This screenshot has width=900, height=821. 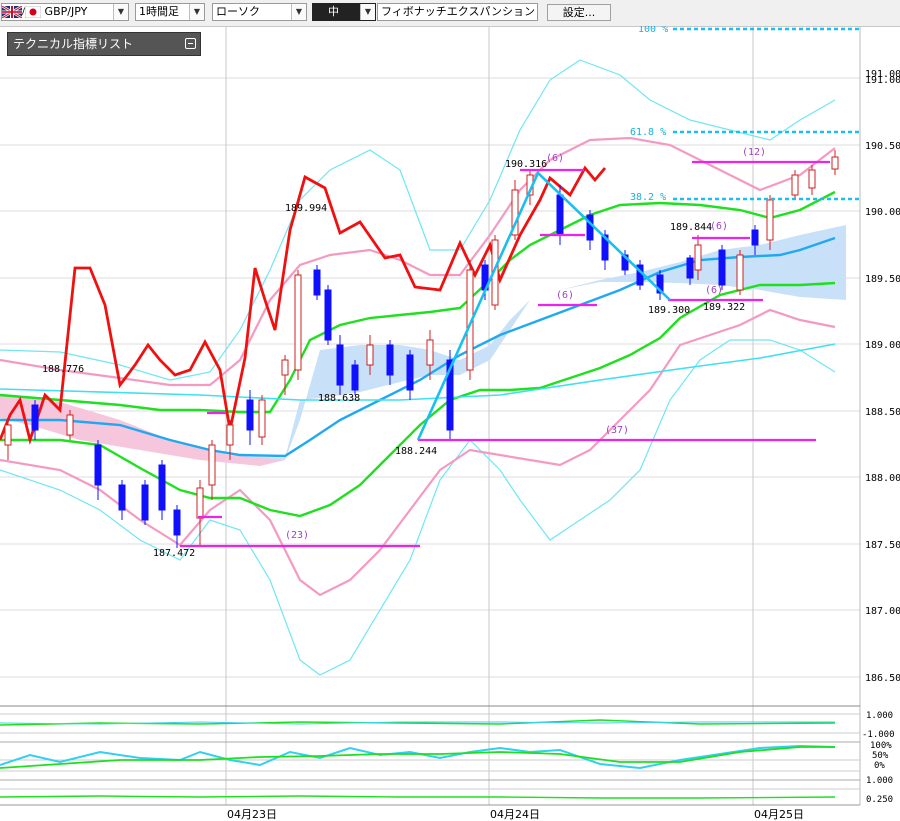 I want to click on drawing-tool-select: フィボナッチエクスパンション, so click(x=457, y=12).